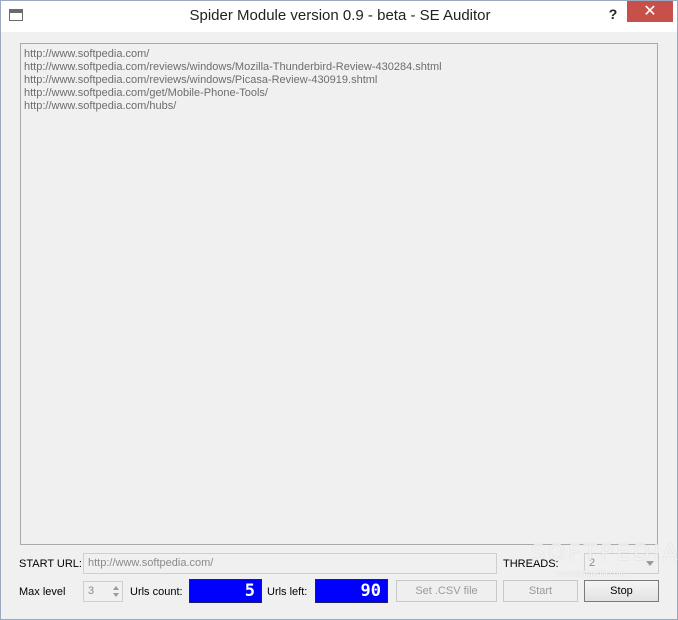  Describe the element at coordinates (540, 591) in the screenshot. I see `start-button: Start` at that location.